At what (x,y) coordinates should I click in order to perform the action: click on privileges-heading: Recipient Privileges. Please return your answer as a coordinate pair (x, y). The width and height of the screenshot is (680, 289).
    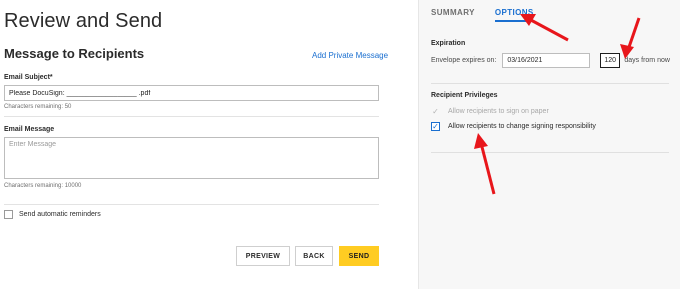
    Looking at the image, I should click on (464, 95).